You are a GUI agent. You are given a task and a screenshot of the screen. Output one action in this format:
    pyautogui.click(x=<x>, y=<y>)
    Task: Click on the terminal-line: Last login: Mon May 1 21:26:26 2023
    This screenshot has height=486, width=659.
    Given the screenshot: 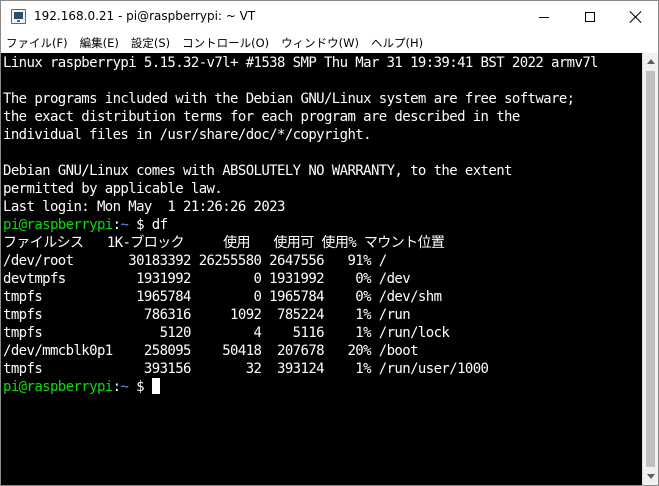 What is the action you would take?
    pyautogui.click(x=144, y=207)
    